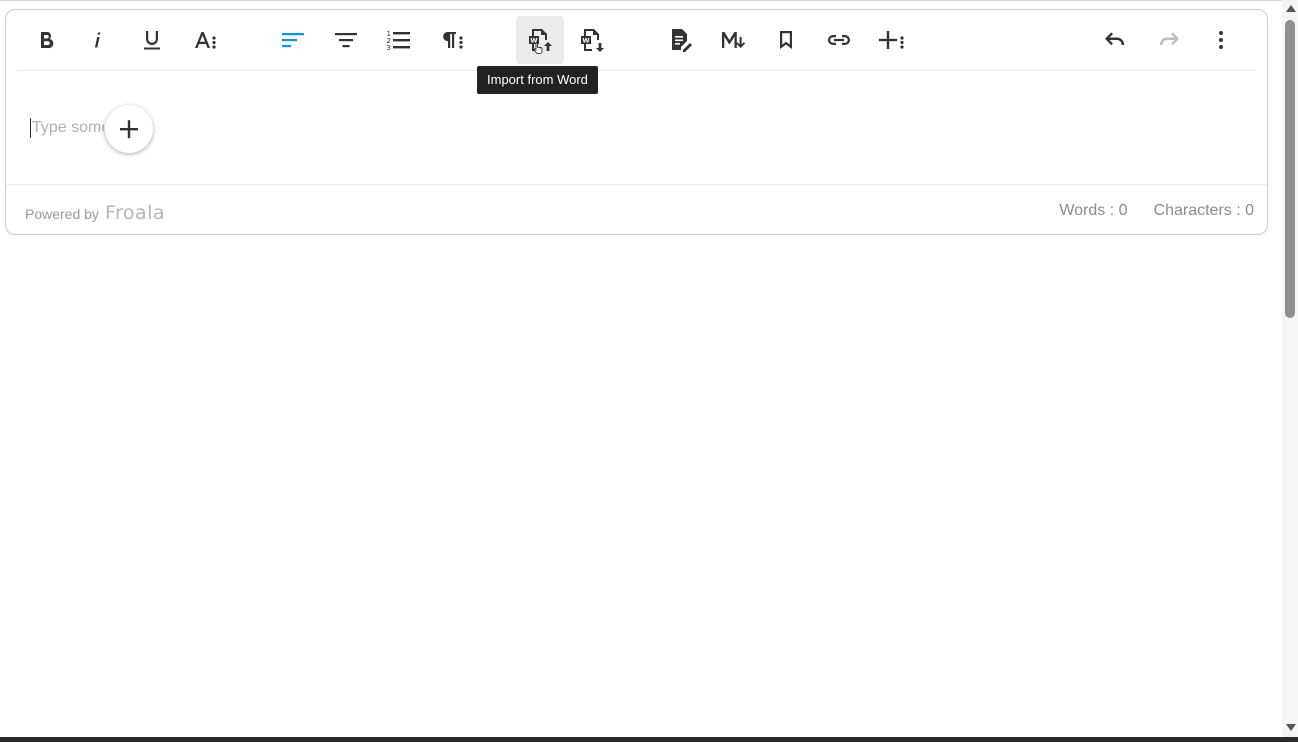  Describe the element at coordinates (1290, 368) in the screenshot. I see `vertical-scrollbar` at that location.